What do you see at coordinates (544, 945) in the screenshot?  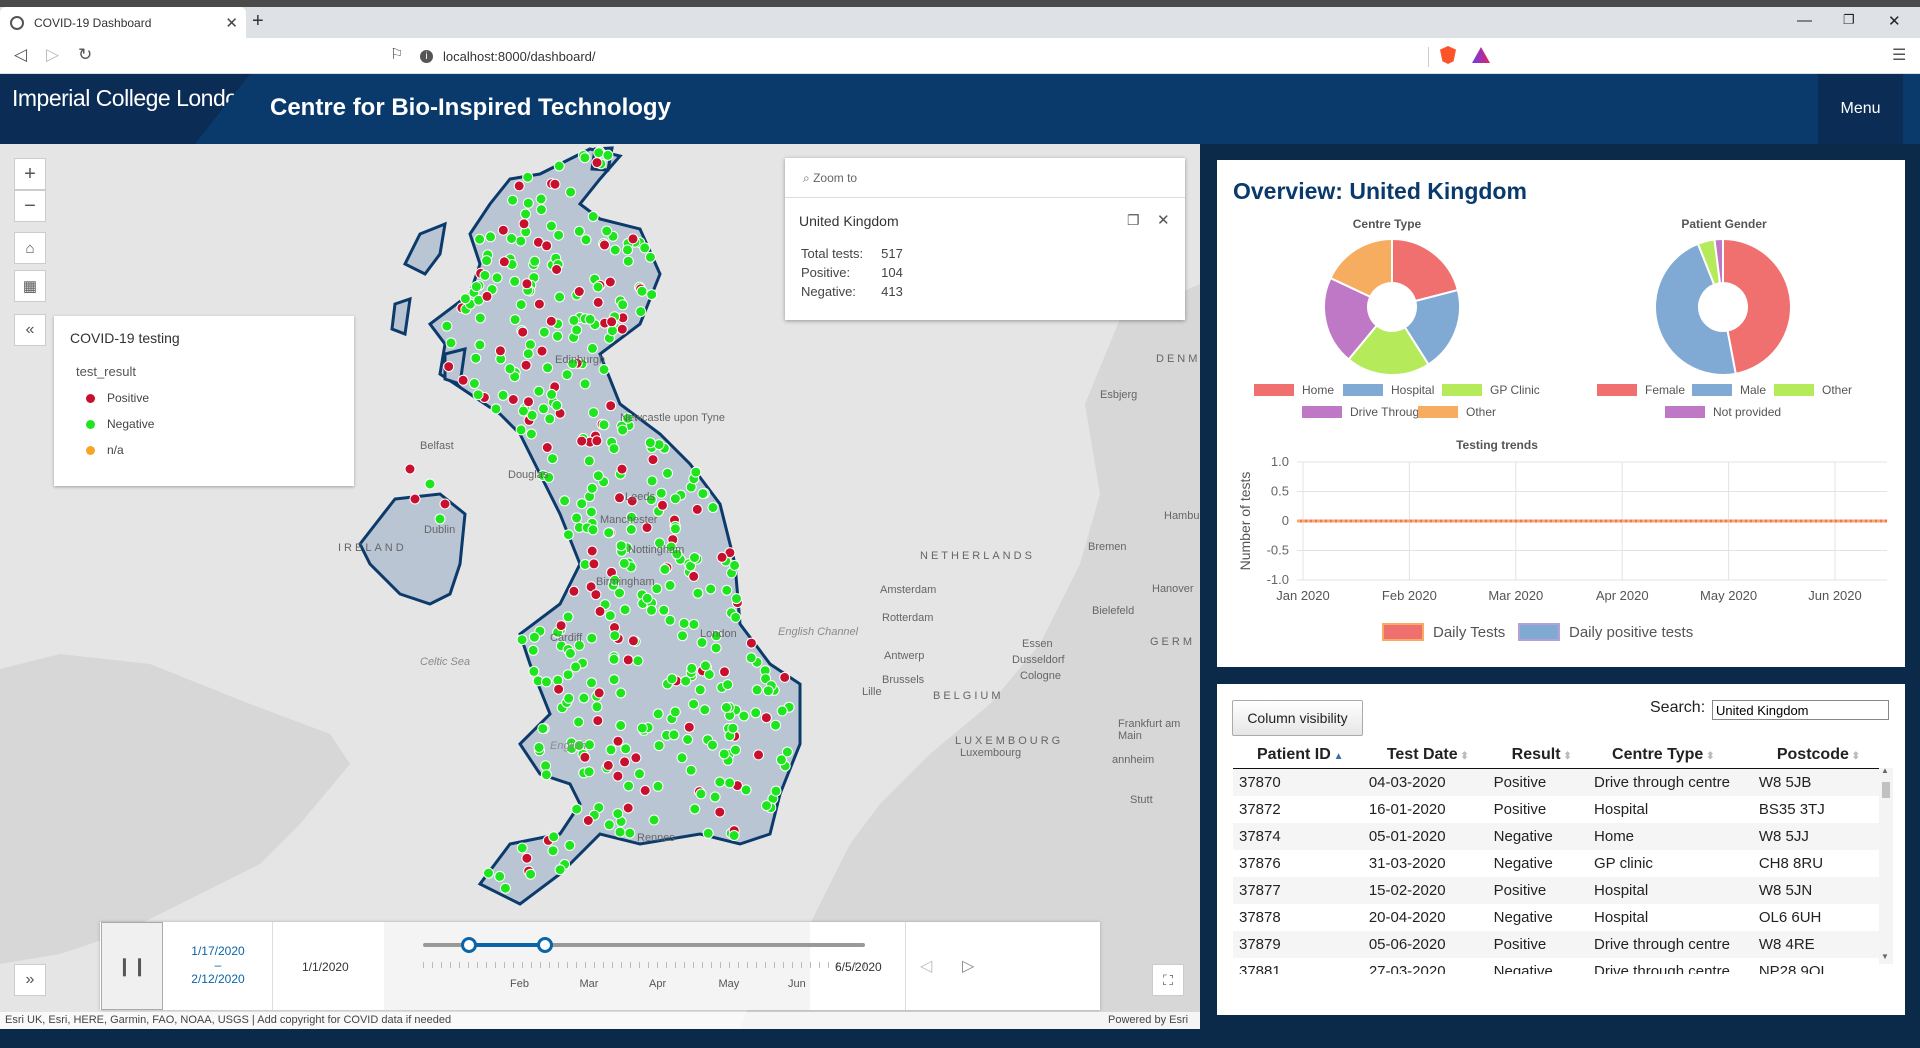 I see `slider-end-thumb` at bounding box center [544, 945].